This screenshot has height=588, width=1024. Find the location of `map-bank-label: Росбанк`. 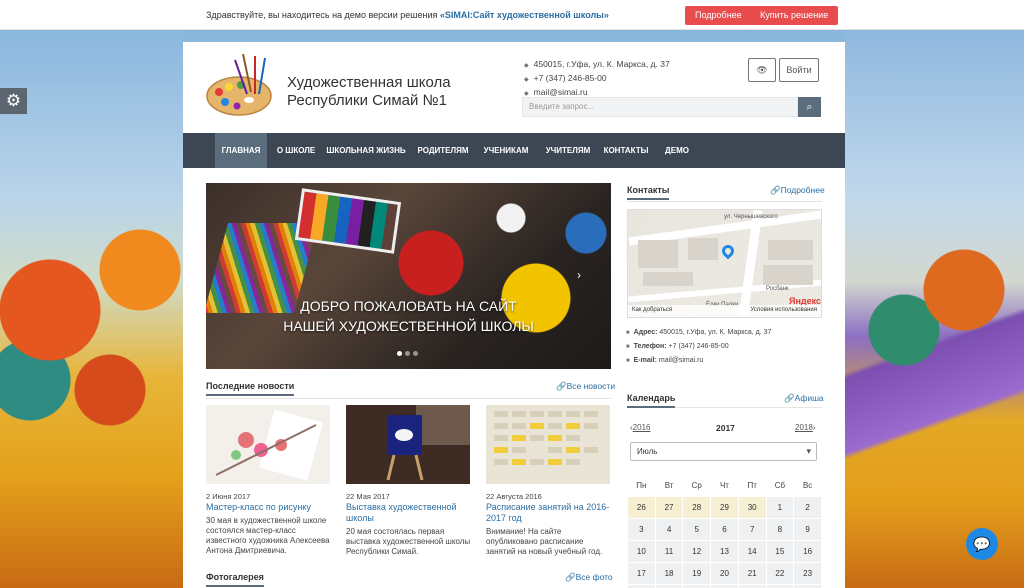

map-bank-label: Росбанк is located at coordinates (777, 289).